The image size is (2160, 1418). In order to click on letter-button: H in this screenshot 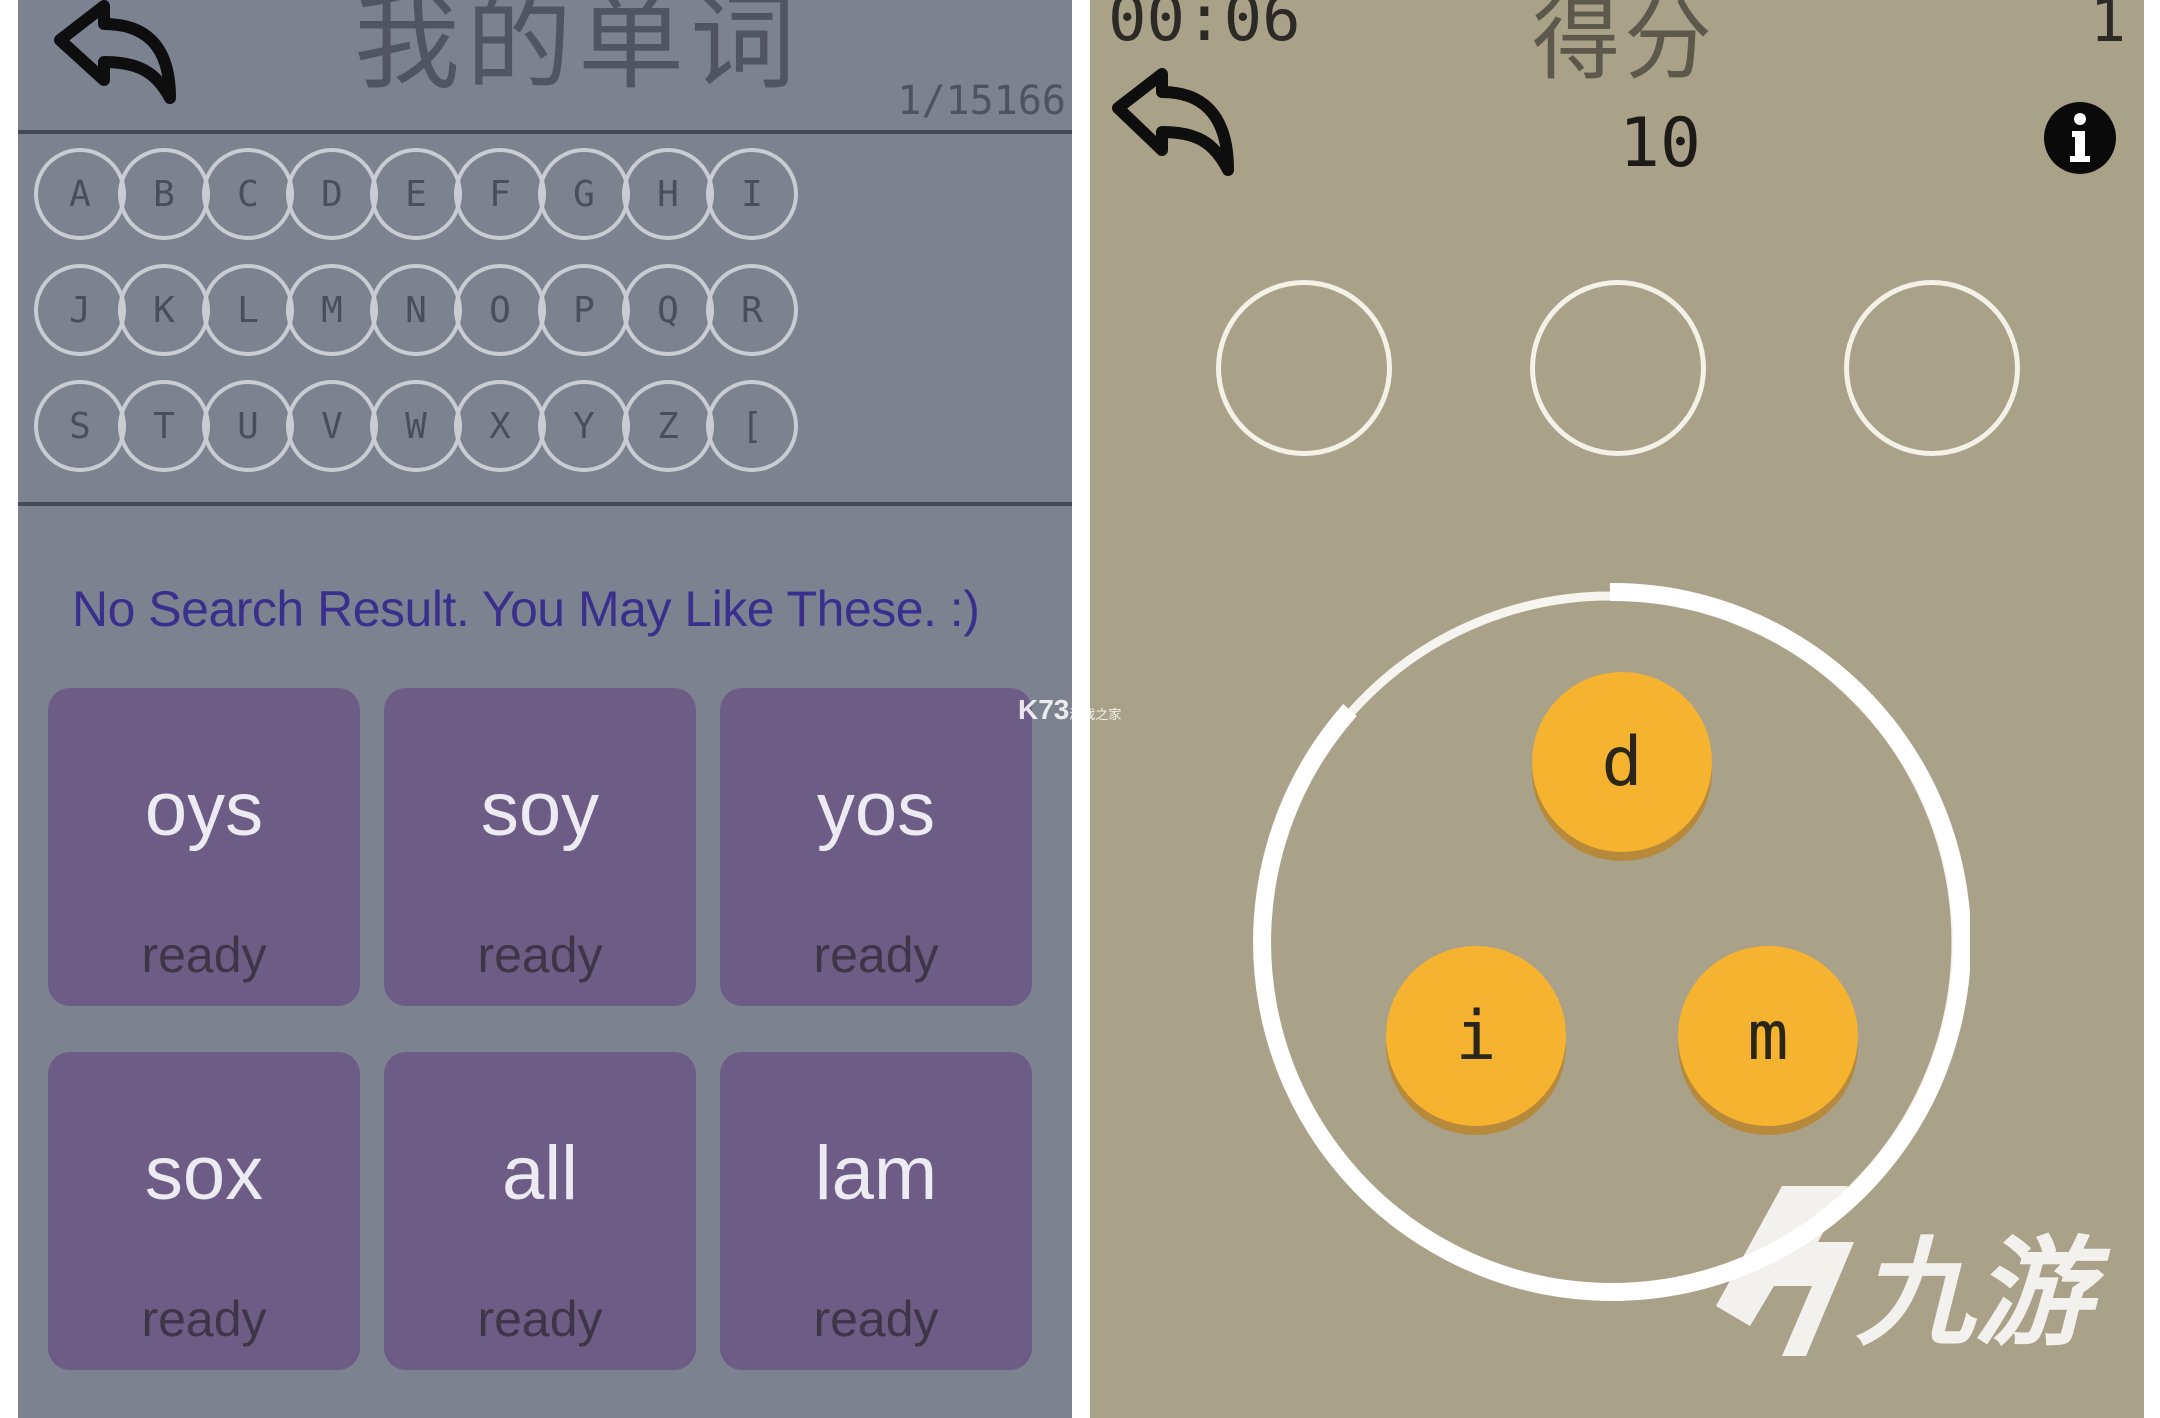, I will do `click(668, 194)`.